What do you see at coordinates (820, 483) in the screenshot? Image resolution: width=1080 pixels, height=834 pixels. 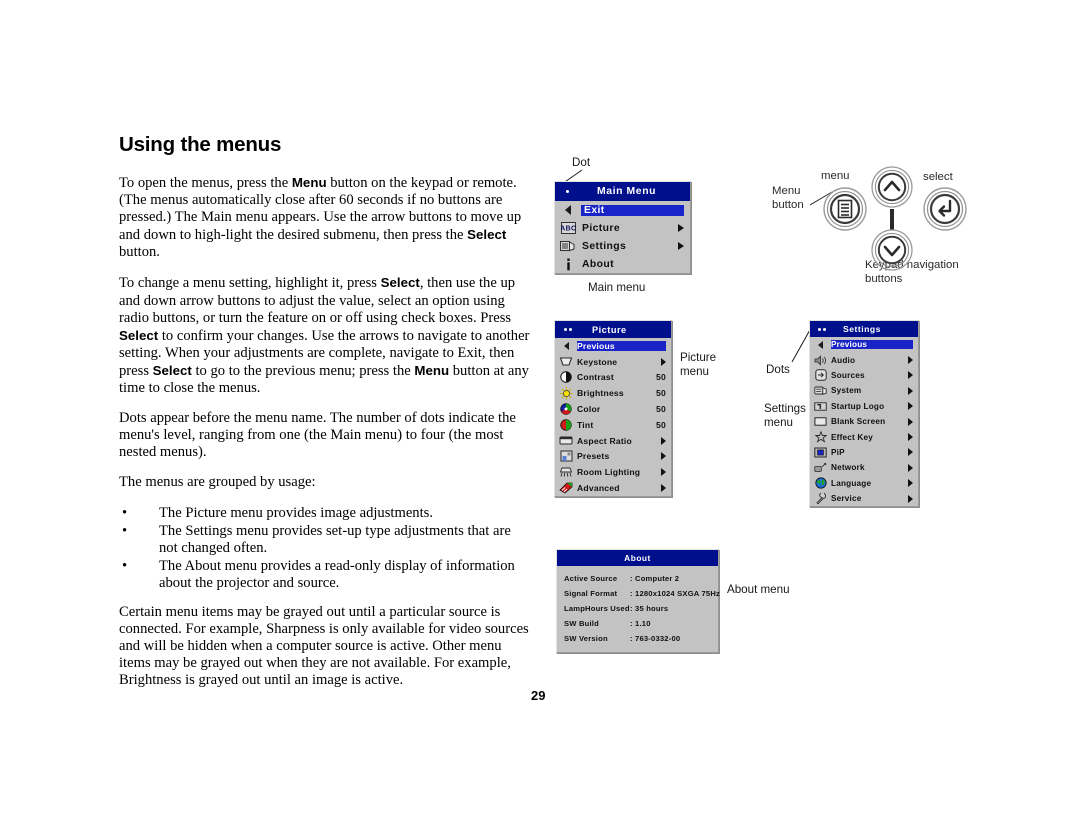 I see `globe-language-icon` at bounding box center [820, 483].